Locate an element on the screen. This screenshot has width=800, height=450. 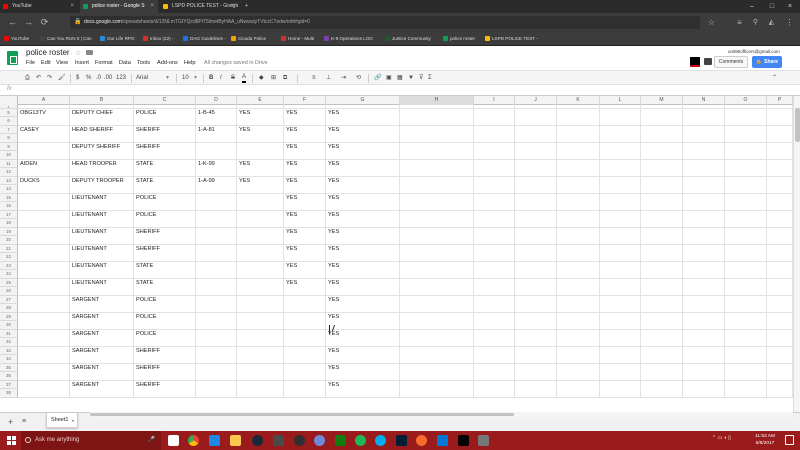
column-header: N is located at coordinates (704, 100).